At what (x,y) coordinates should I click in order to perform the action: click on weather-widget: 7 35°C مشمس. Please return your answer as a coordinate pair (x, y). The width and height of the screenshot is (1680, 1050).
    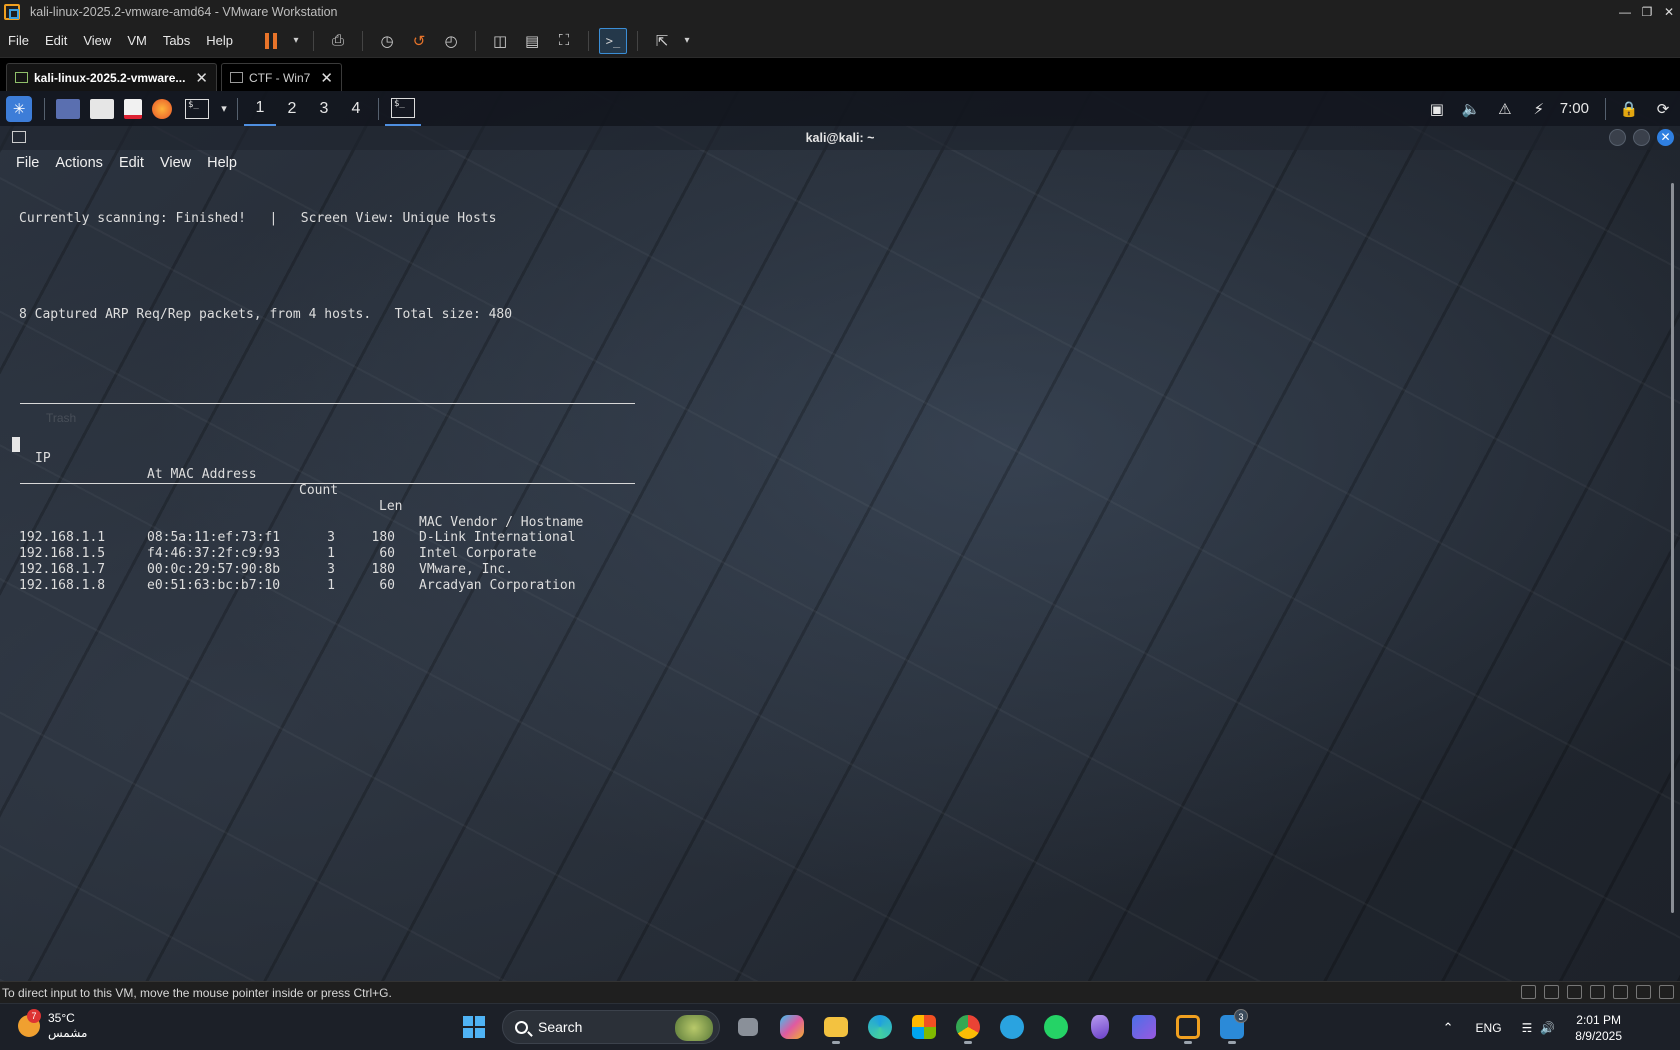
    Looking at the image, I should click on (53, 1025).